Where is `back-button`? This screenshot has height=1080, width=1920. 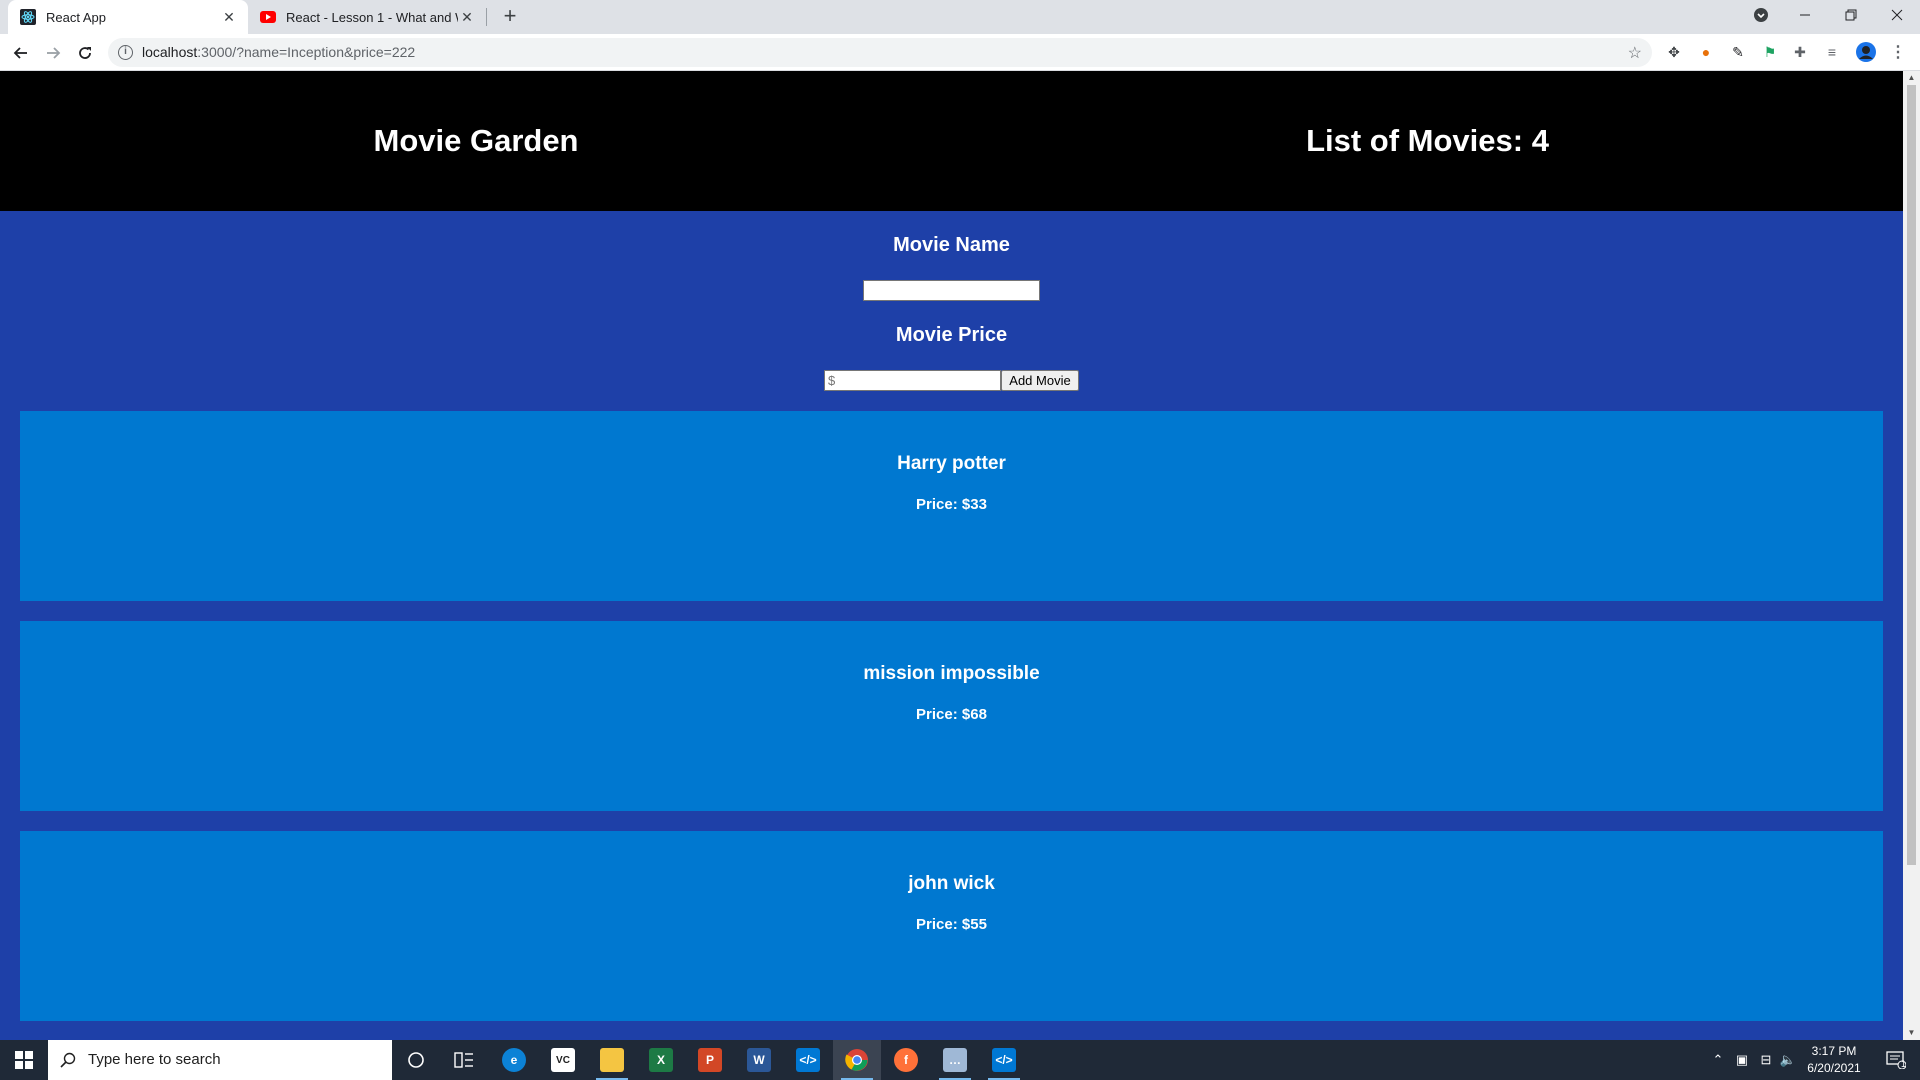
back-button is located at coordinates (21, 53).